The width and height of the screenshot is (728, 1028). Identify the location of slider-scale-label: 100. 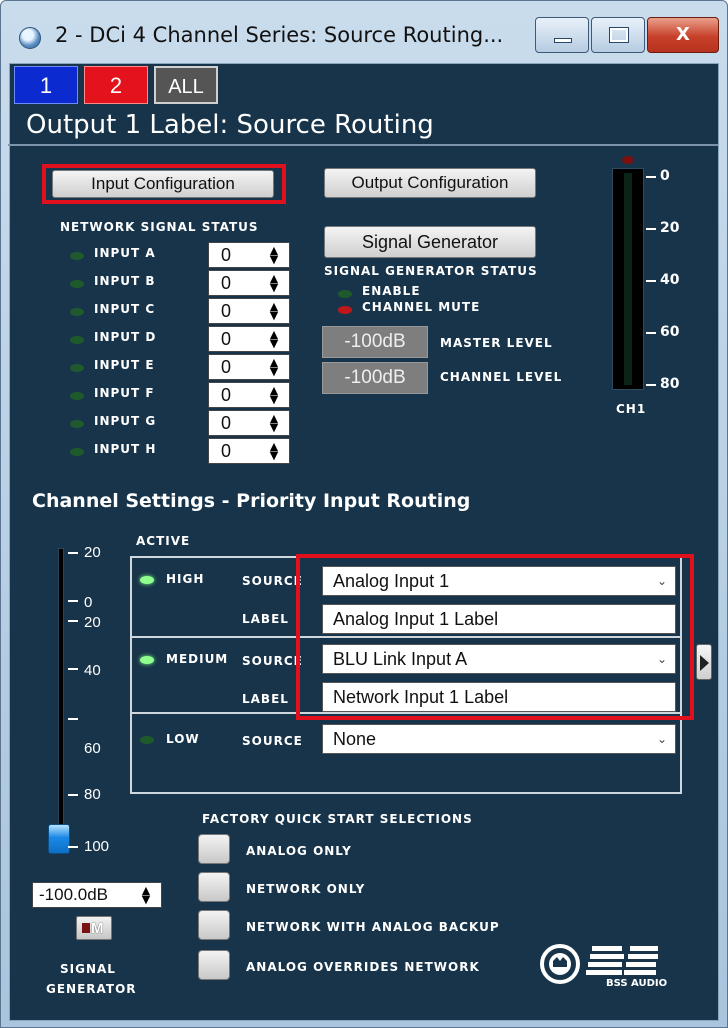
(97, 846).